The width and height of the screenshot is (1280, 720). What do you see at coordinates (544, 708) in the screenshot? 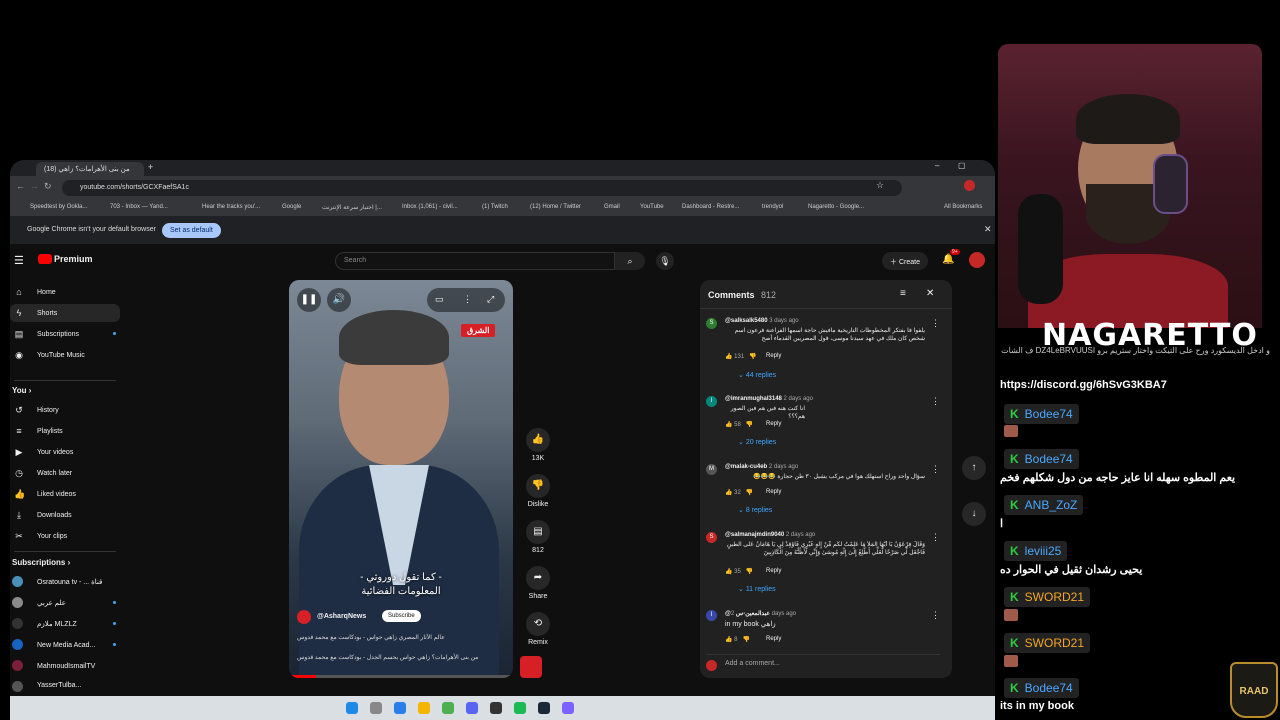
I see `steam-icon` at bounding box center [544, 708].